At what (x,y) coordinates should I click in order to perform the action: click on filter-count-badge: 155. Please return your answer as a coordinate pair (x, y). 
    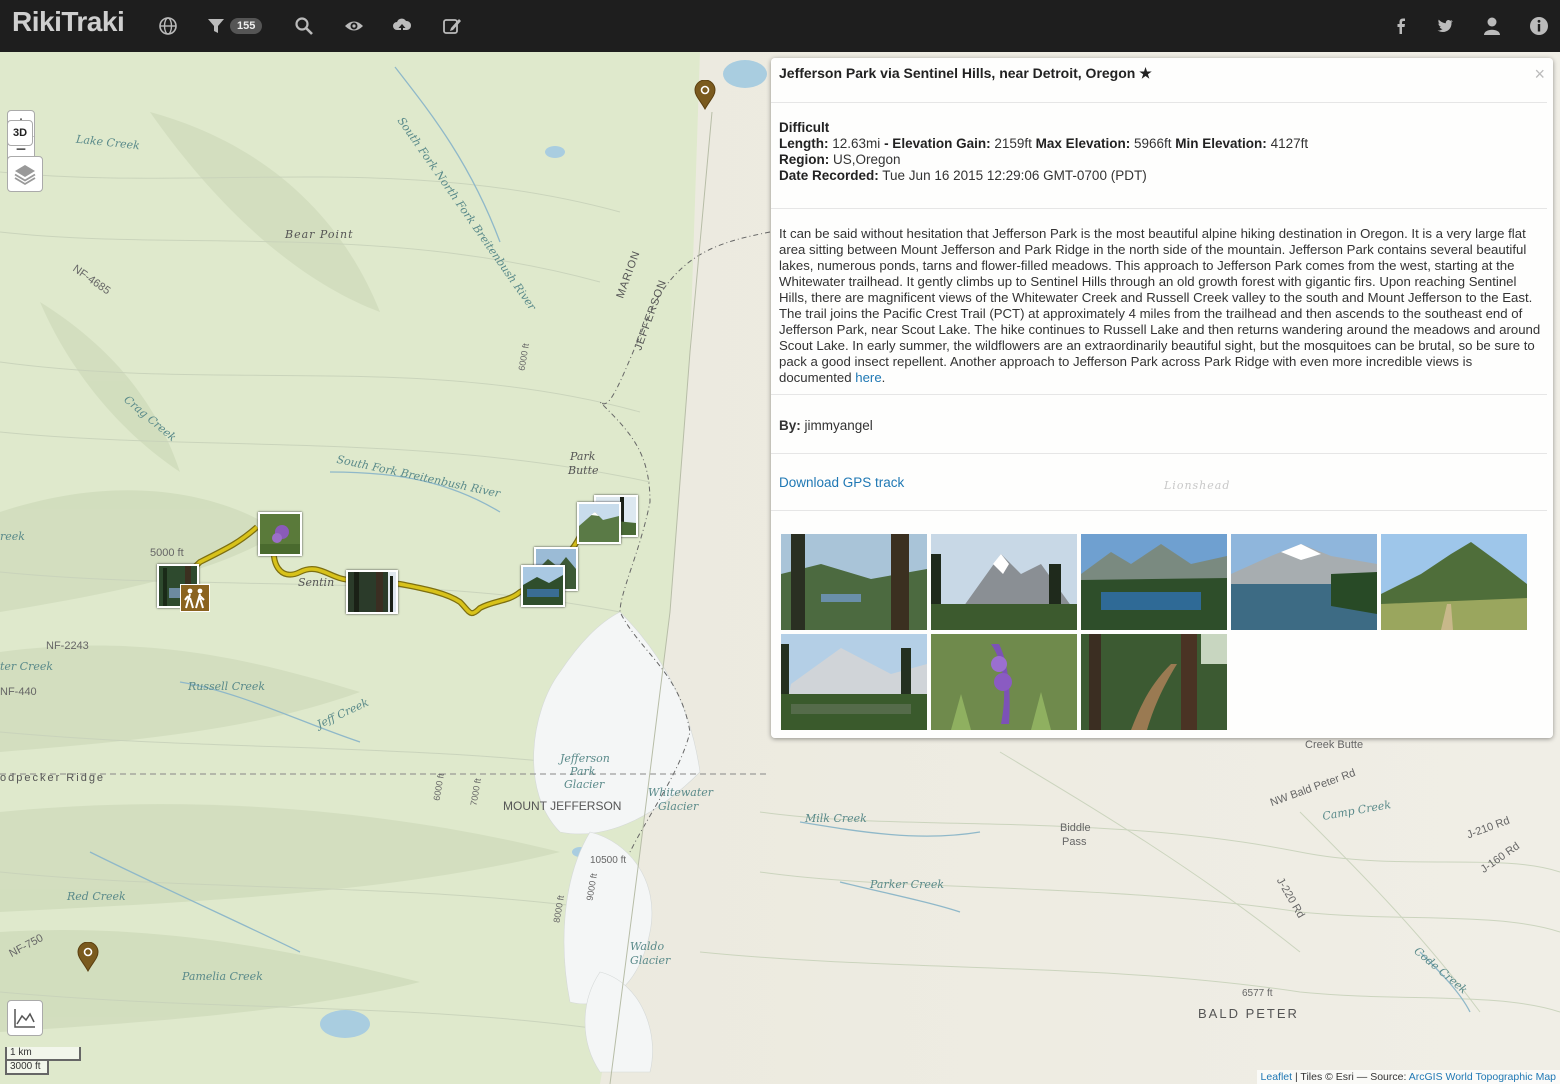
    Looking at the image, I should click on (246, 26).